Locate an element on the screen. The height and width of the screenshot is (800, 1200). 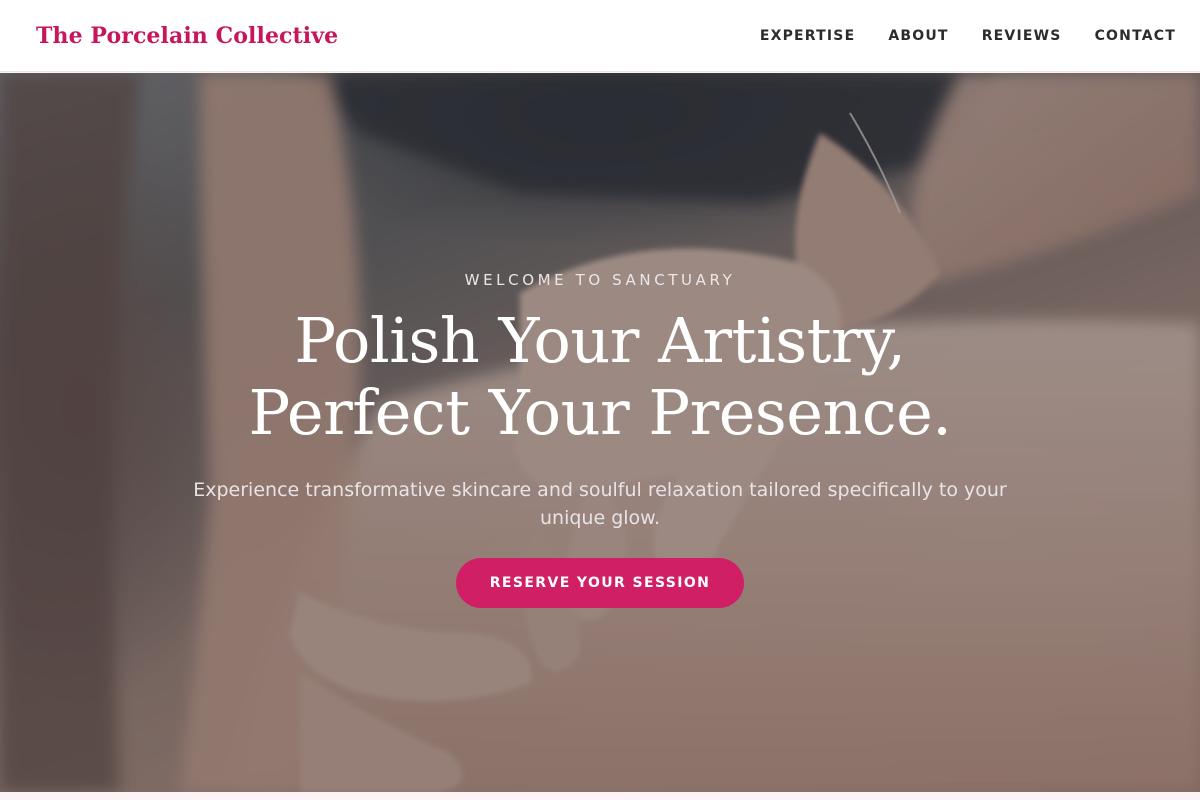
nav-expertise: EXPERTISE is located at coordinates (808, 36).